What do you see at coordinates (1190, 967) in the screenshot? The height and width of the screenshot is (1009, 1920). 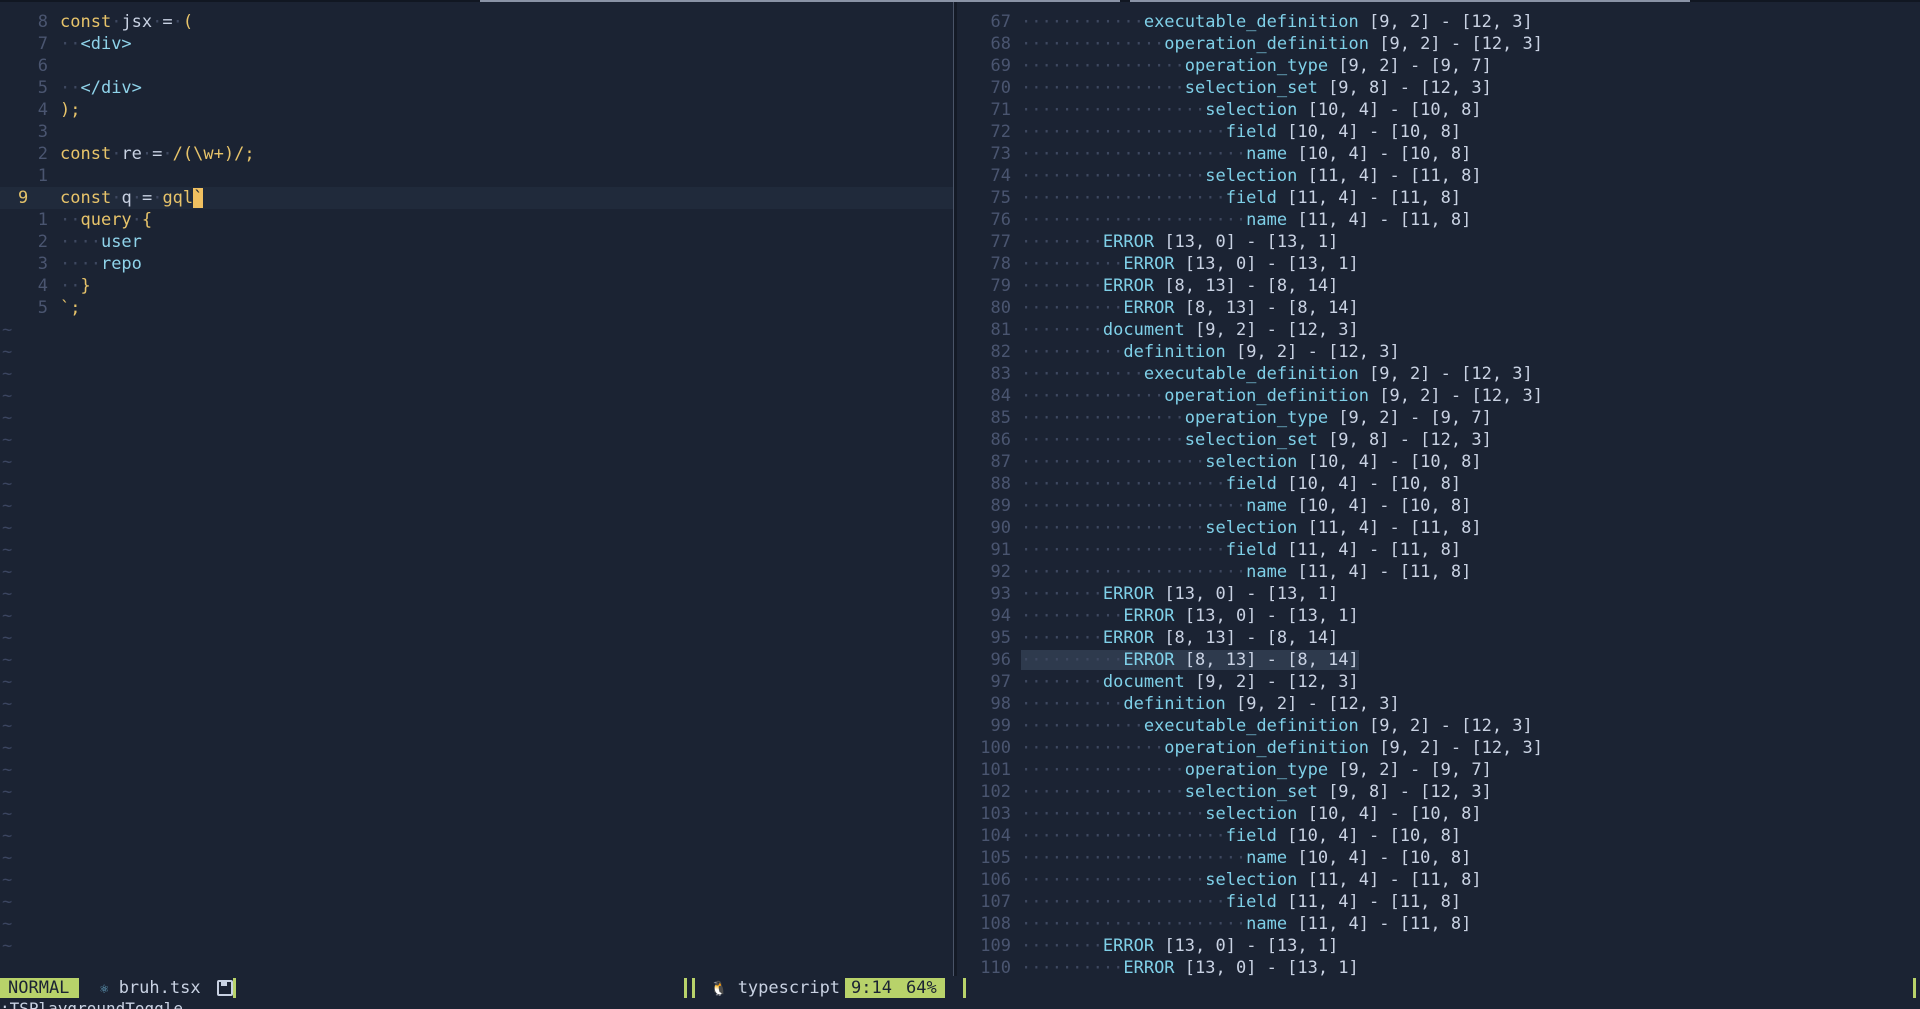 I see `node-text: ··········ERROR [13, 0] - [13, 1]` at bounding box center [1190, 967].